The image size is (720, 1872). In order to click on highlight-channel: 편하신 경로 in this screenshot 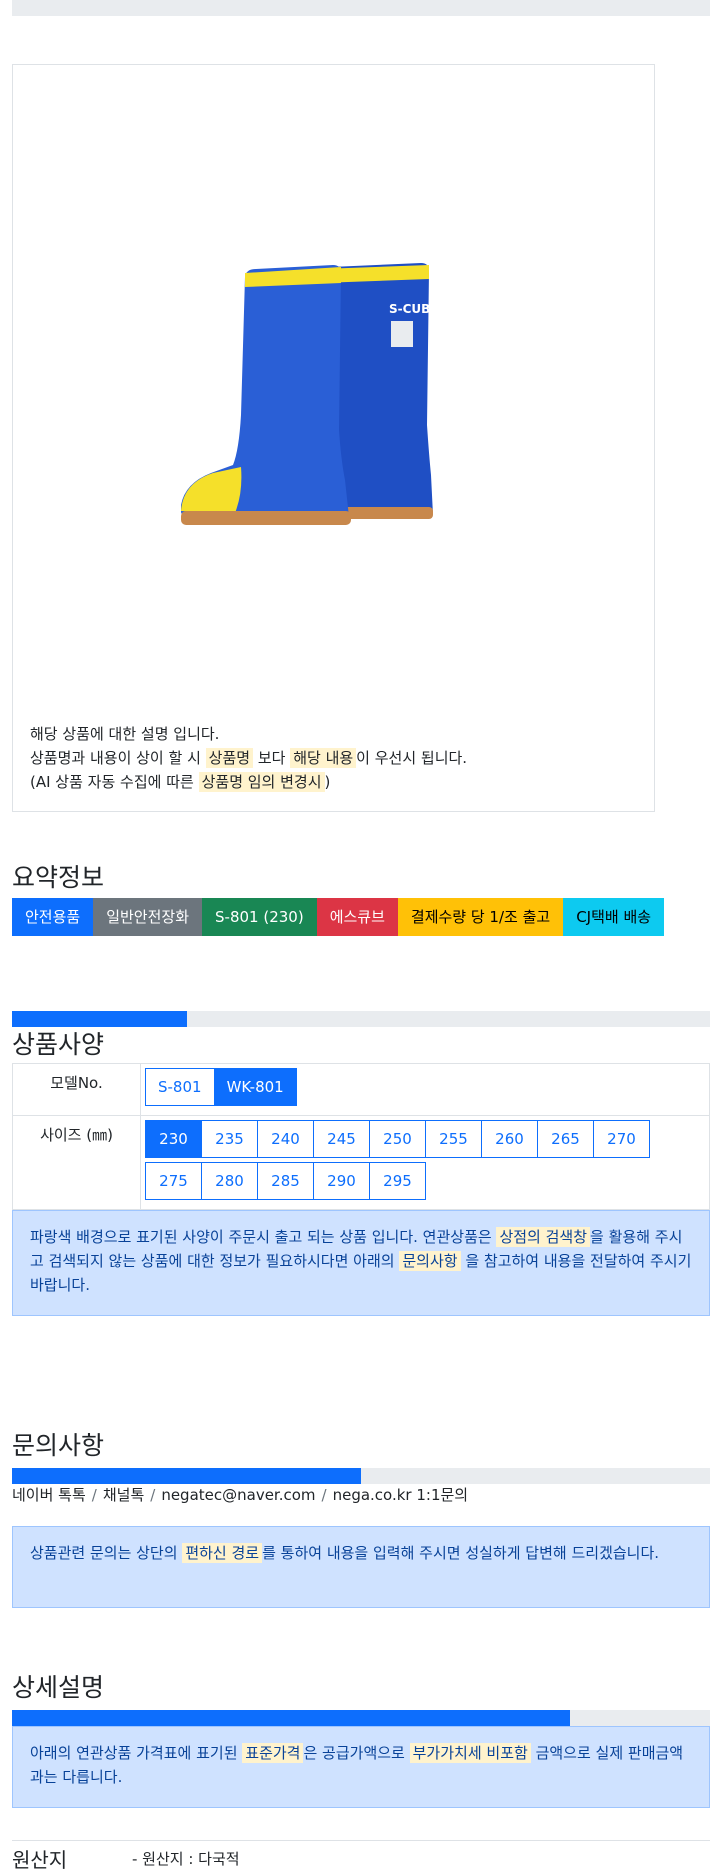, I will do `click(222, 1553)`.